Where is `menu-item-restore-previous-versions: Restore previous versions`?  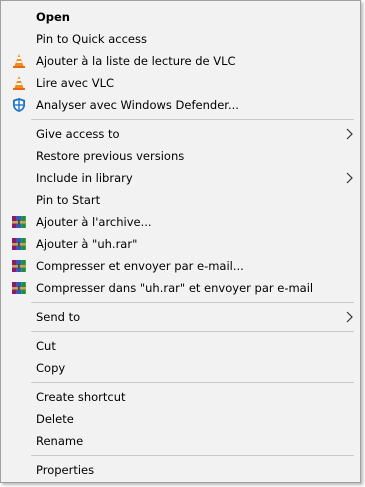
menu-item-restore-previous-versions: Restore previous versions is located at coordinates (180, 156).